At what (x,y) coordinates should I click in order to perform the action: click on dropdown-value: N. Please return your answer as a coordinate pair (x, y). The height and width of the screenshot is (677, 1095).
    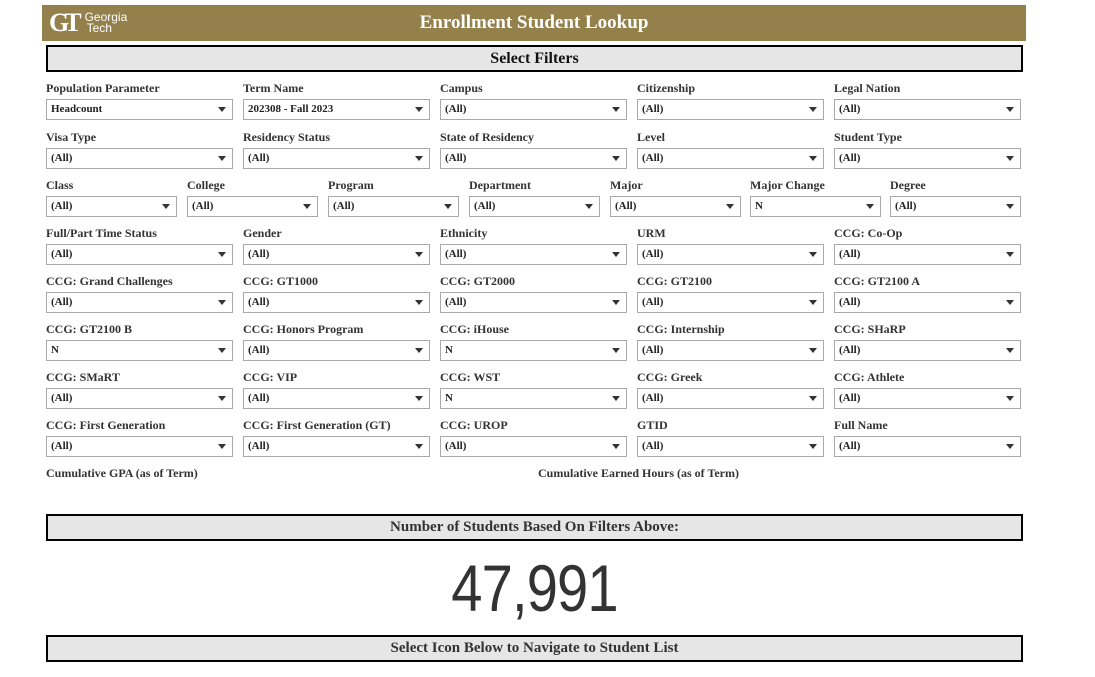
    Looking at the image, I should click on (759, 206).